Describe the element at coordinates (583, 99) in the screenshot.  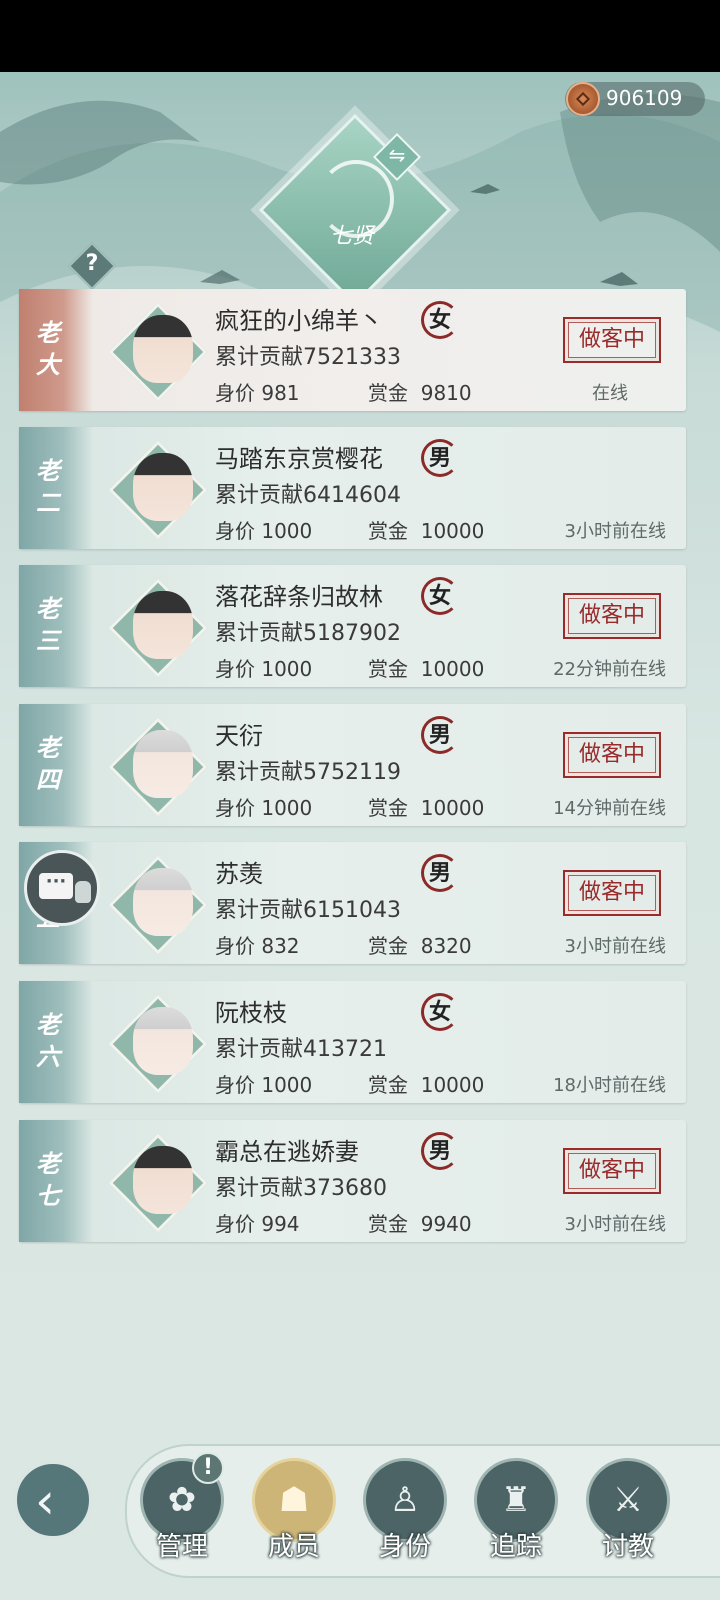
I see `copper-coin-icon` at that location.